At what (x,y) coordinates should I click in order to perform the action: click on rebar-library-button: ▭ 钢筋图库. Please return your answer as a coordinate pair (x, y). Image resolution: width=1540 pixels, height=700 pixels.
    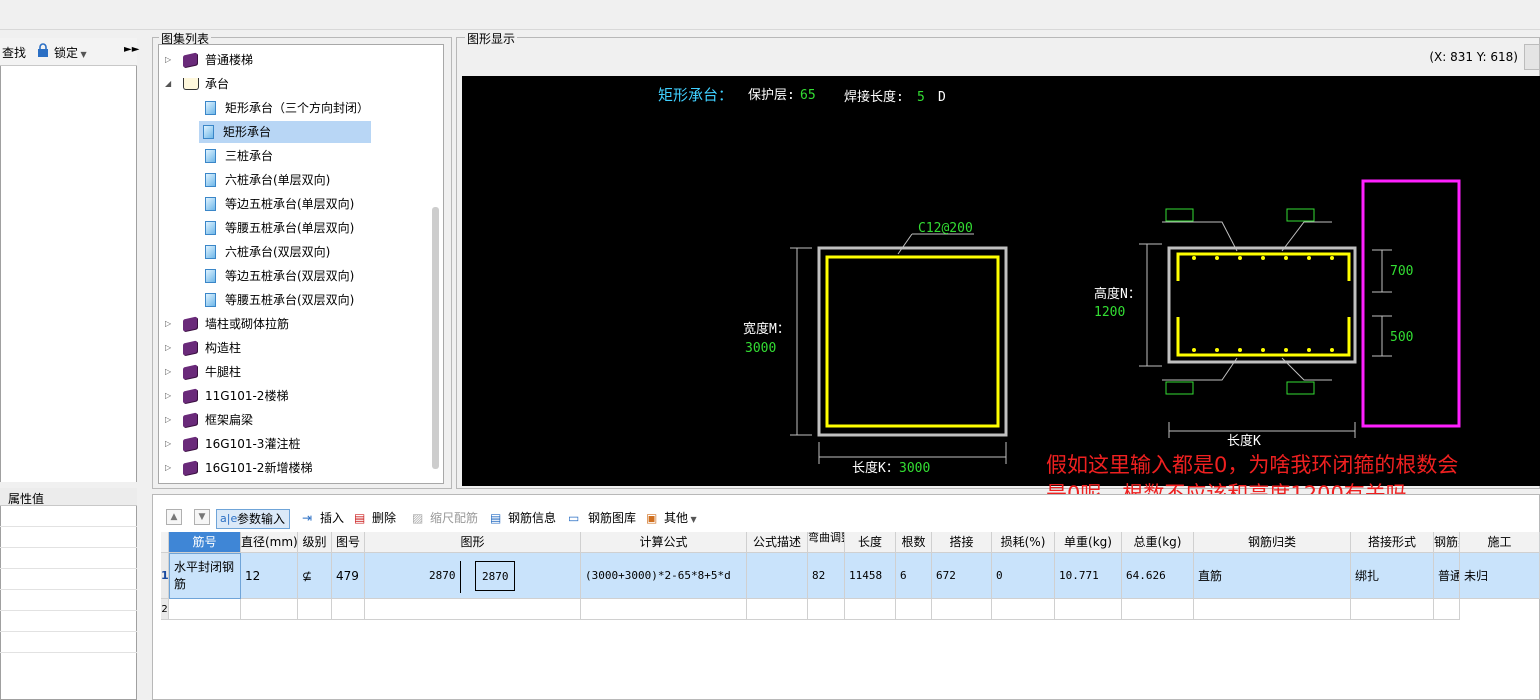
    Looking at the image, I should click on (602, 519).